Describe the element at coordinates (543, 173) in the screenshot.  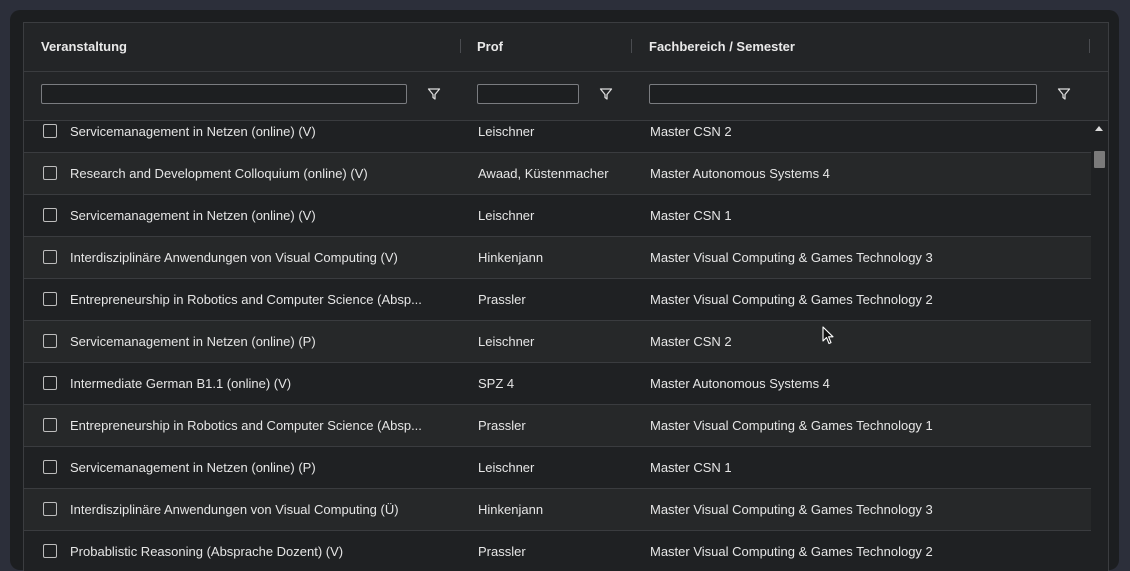
I see `cell-prof: Awaad, Küstenmacher` at that location.